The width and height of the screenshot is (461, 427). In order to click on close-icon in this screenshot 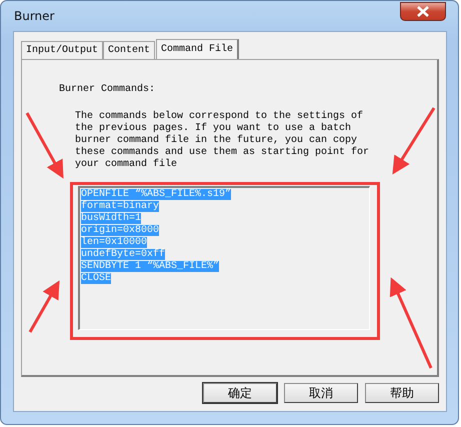, I will do `click(423, 11)`.